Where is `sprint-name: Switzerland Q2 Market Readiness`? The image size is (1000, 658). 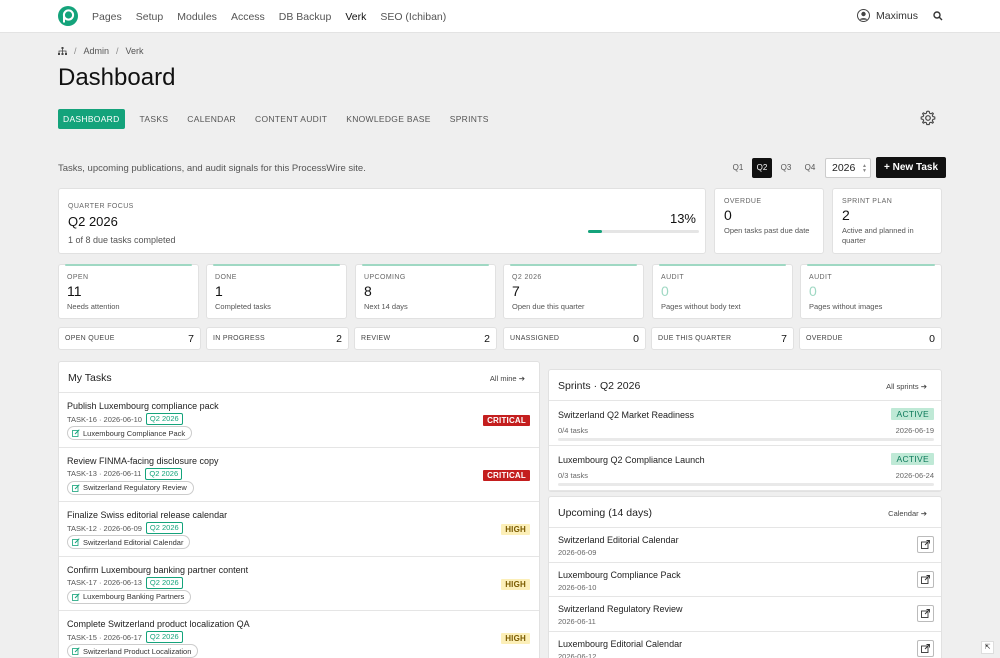 sprint-name: Switzerland Q2 Market Readiness is located at coordinates (626, 415).